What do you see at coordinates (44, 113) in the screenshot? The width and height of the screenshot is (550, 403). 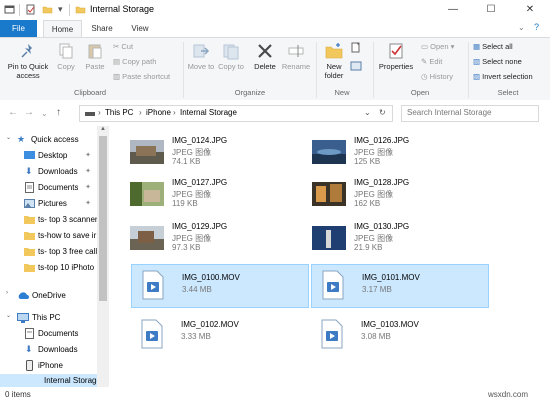 I see `recent-locations-icon: ⌄` at bounding box center [44, 113].